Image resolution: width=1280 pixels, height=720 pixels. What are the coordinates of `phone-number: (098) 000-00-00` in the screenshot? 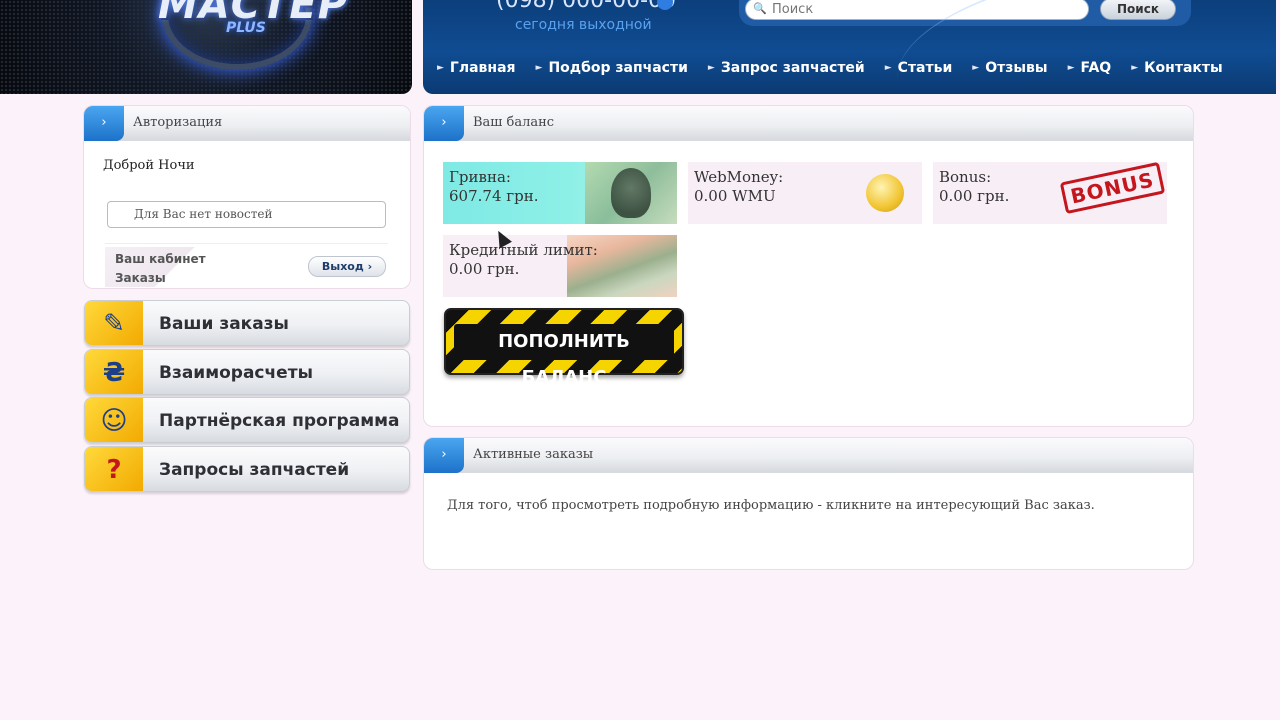 It's located at (586, 6).